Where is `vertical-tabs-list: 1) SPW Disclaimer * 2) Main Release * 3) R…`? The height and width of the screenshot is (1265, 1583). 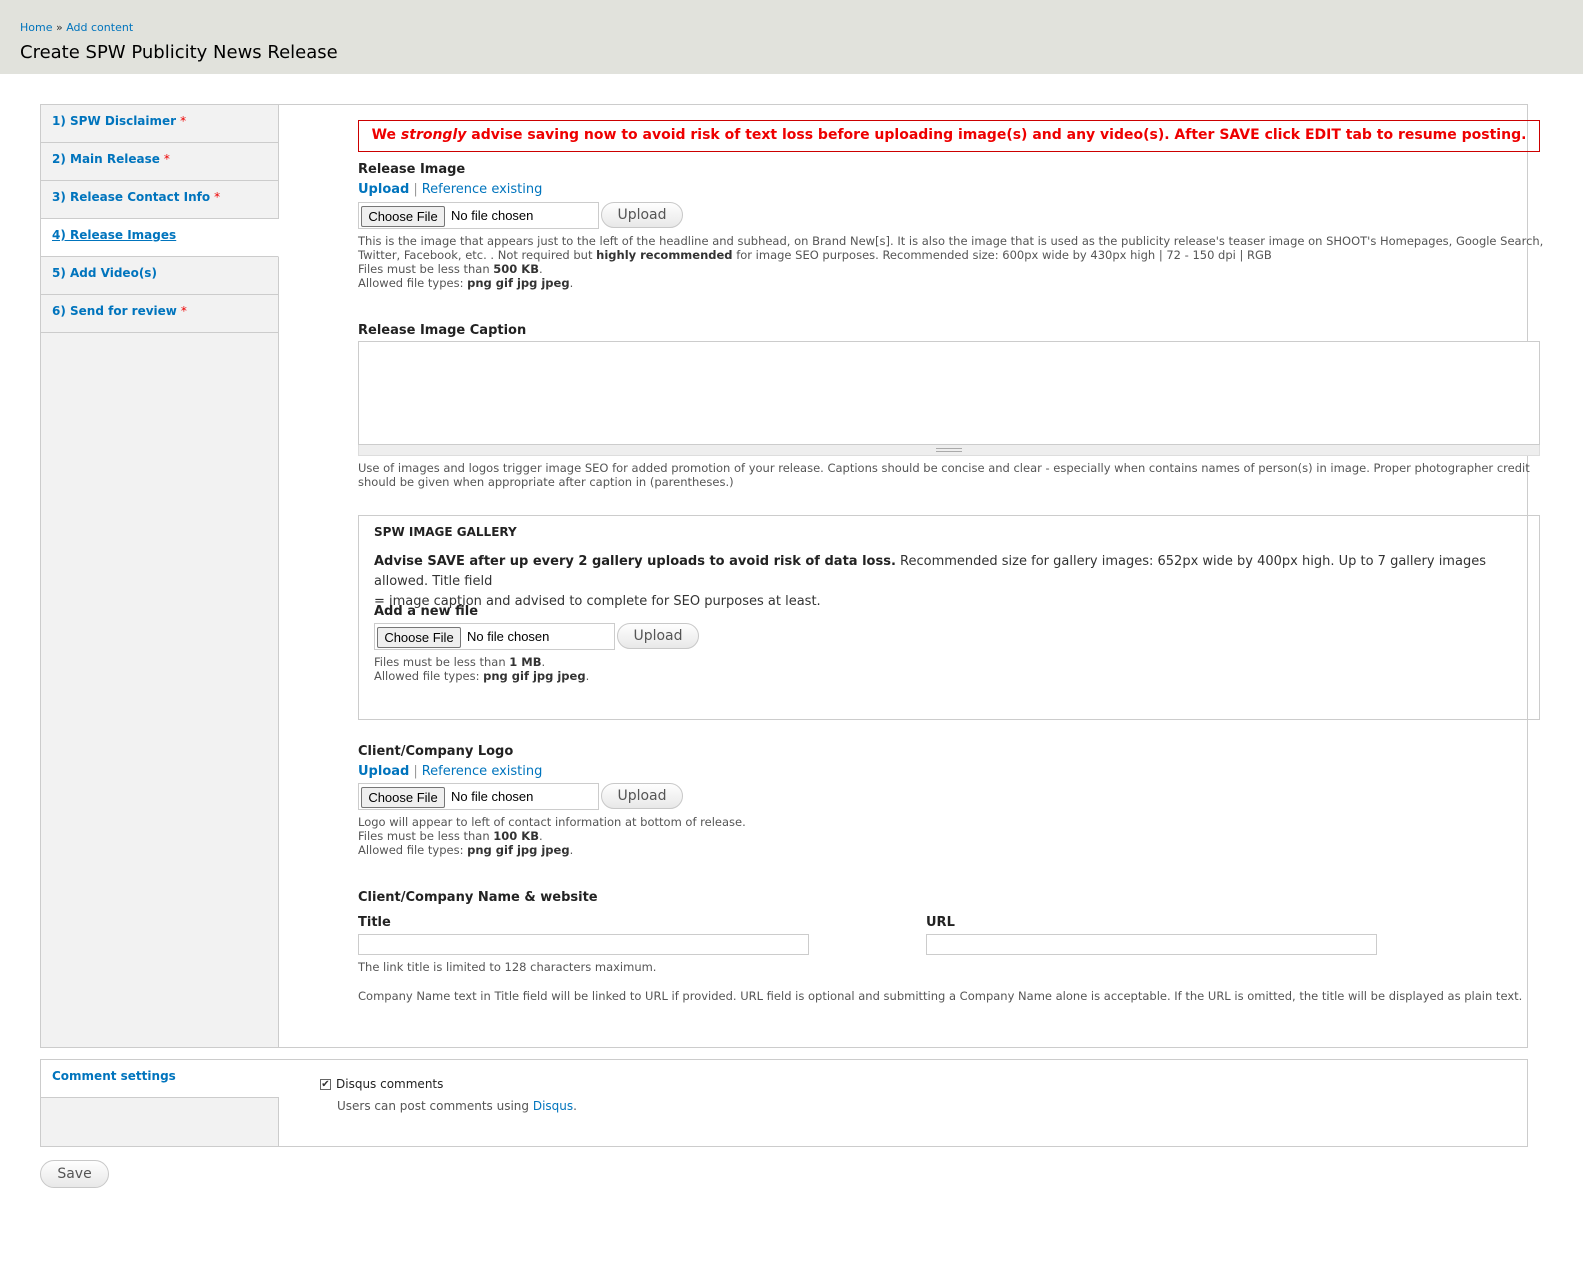
vertical-tabs-list: 1) SPW Disclaimer * 2) Main Release * 3) R… is located at coordinates (160, 576).